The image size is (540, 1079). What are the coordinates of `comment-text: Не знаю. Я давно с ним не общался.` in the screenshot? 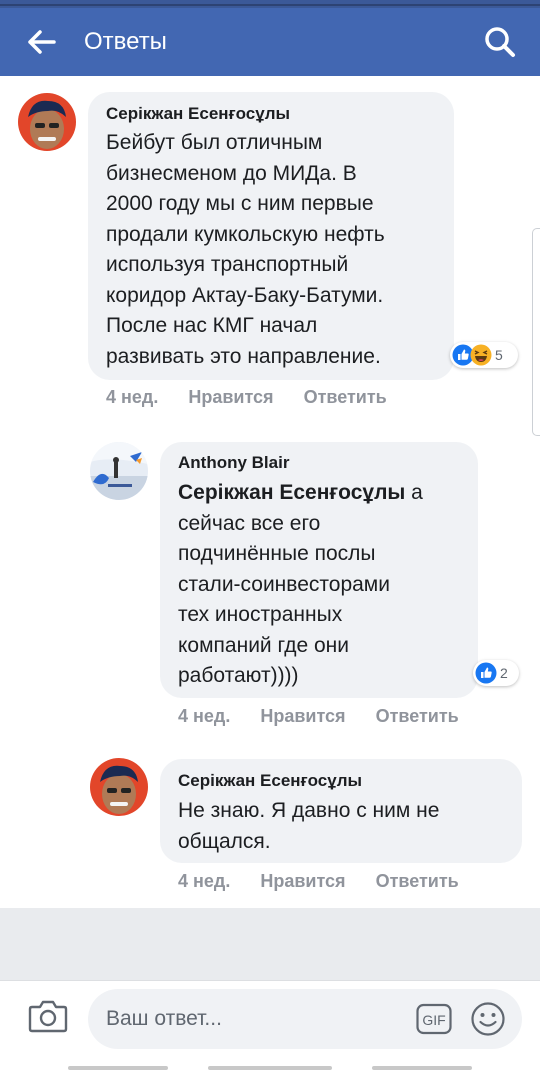 It's located at (347, 826).